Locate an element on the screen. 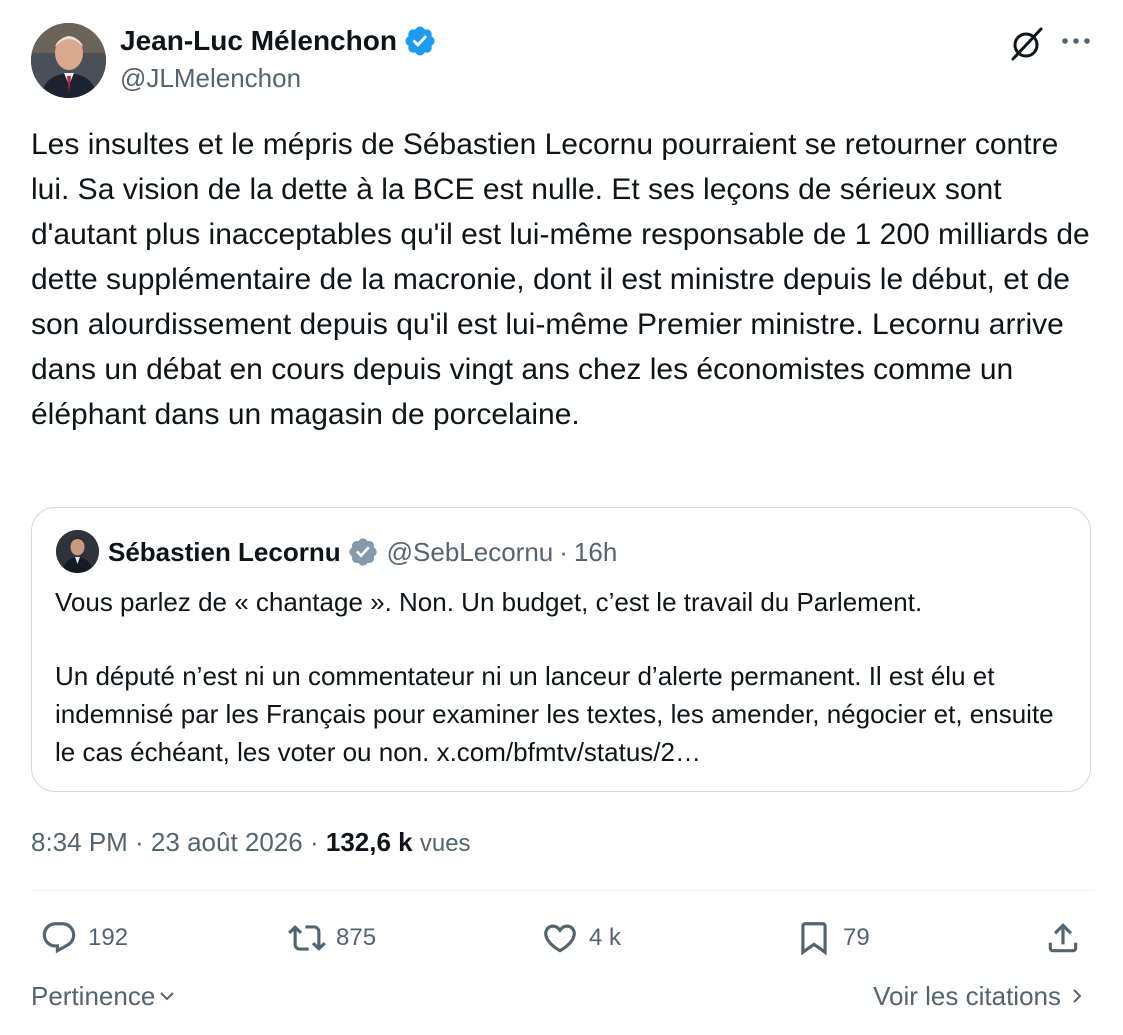 This screenshot has height=1035, width=1123. grok-icon is located at coordinates (1026, 44).